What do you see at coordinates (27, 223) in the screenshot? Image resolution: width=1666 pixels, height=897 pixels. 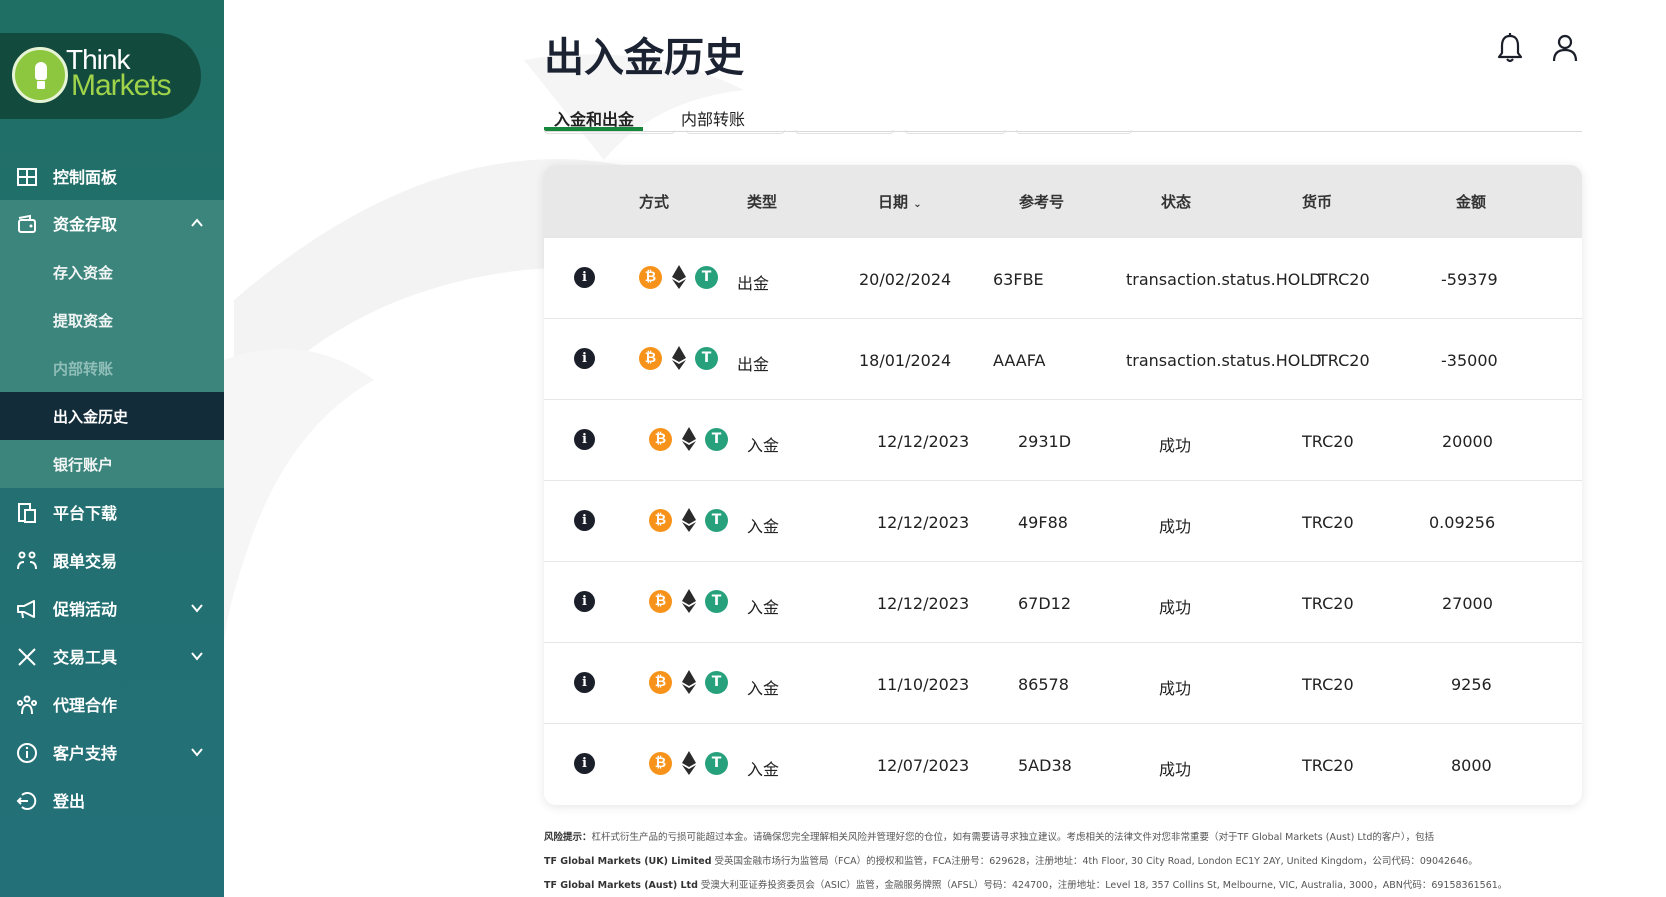 I see `wallet-icon` at bounding box center [27, 223].